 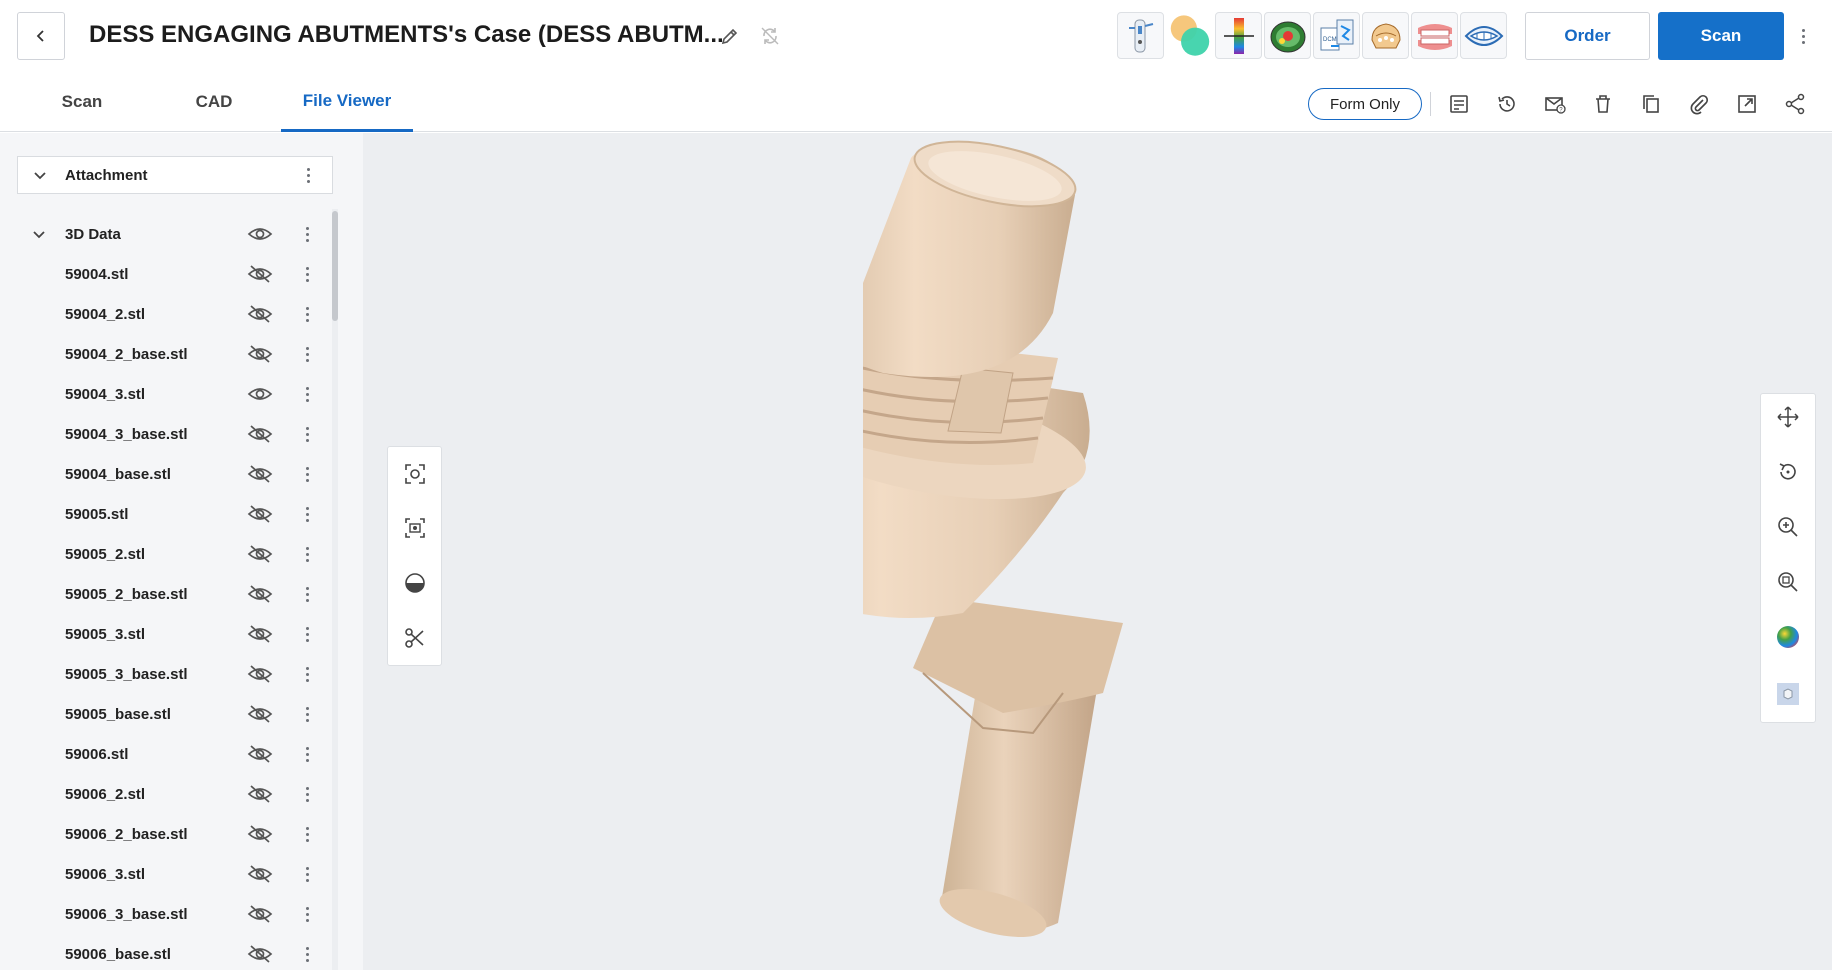 I want to click on file-row: 59006_2.stl, so click(x=175, y=794).